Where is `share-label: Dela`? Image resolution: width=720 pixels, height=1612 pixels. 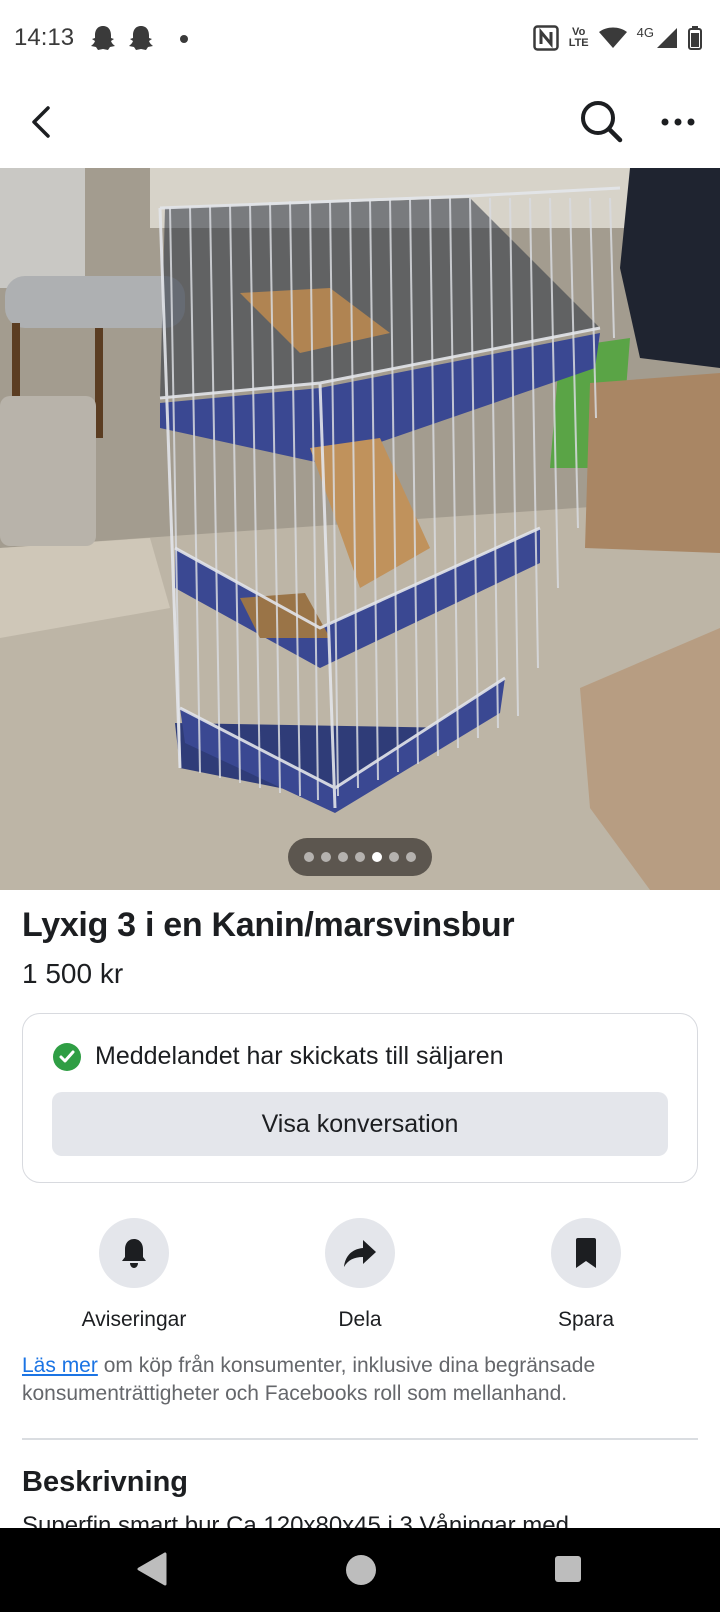
share-label: Dela is located at coordinates (360, 1319).